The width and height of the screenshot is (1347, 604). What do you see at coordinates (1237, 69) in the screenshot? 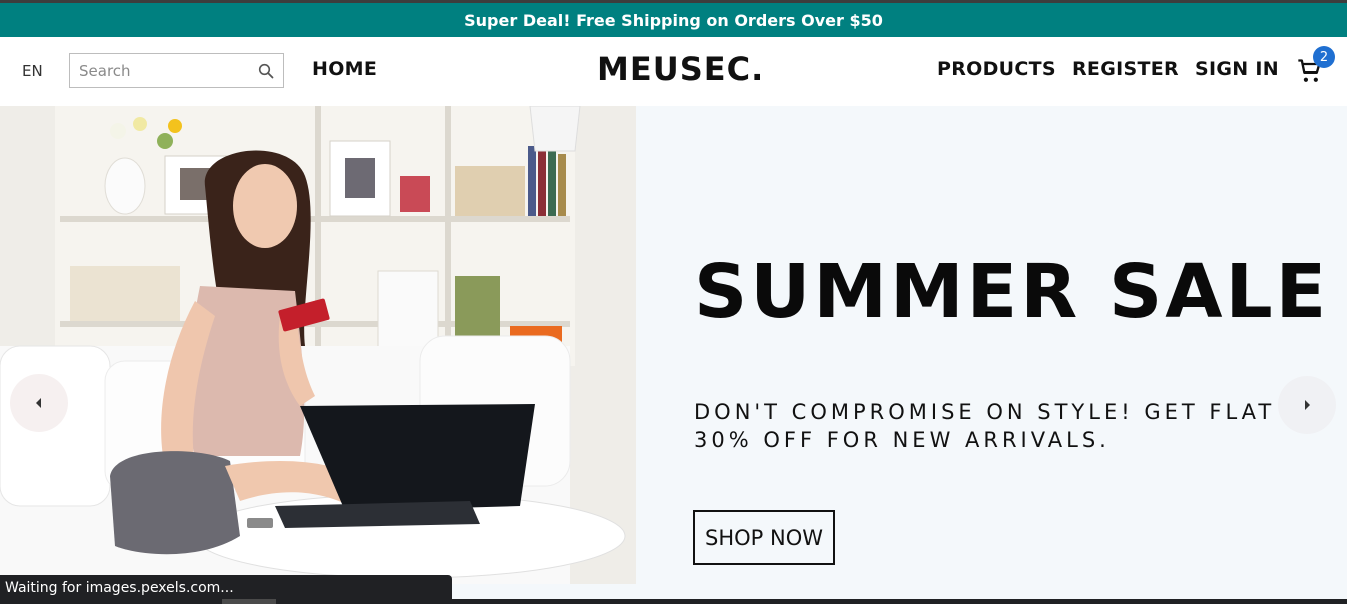
I see `nav-sign-in: SIGN IN` at bounding box center [1237, 69].